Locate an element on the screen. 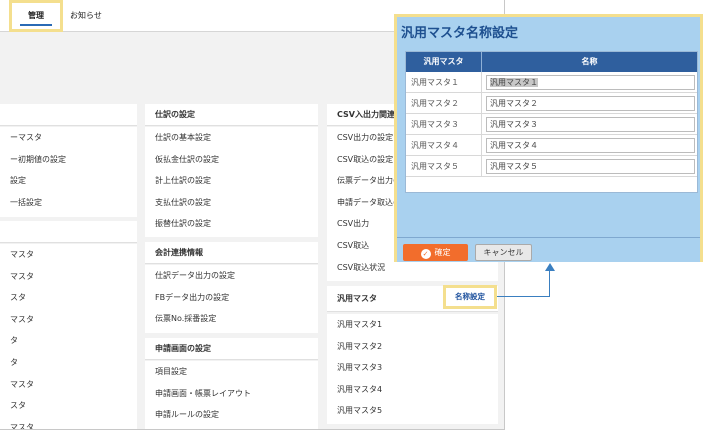 Image resolution: width=713 pixels, height=435 pixels. table-row: 汎用マスタ５ 汎用マスタ５ is located at coordinates (551, 166).